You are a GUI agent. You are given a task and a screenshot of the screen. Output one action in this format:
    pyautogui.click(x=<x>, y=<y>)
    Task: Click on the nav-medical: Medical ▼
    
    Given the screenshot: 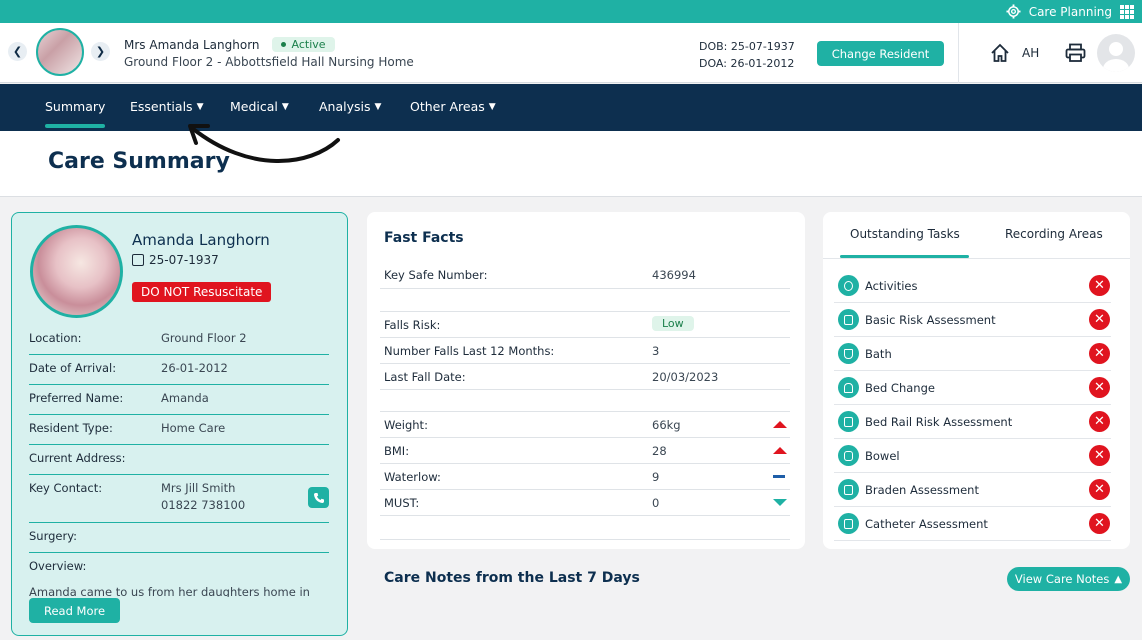 What is the action you would take?
    pyautogui.click(x=259, y=106)
    